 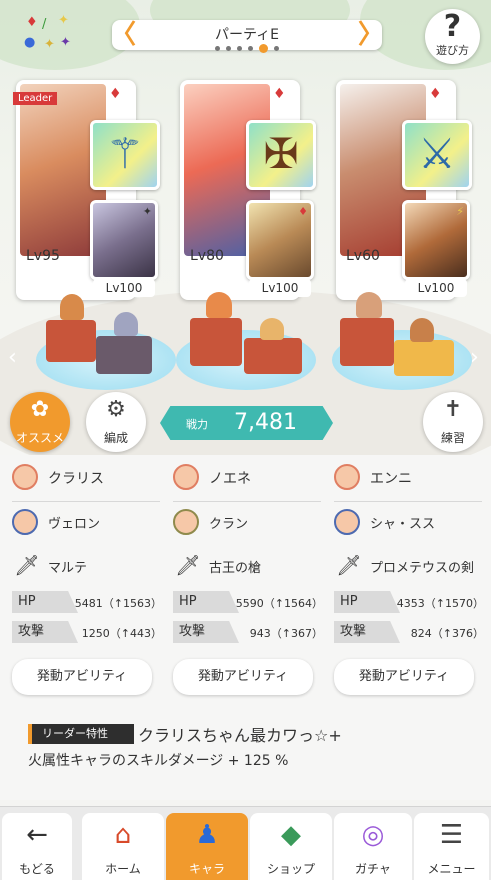 I want to click on main-character-row: エンニ, so click(x=408, y=479).